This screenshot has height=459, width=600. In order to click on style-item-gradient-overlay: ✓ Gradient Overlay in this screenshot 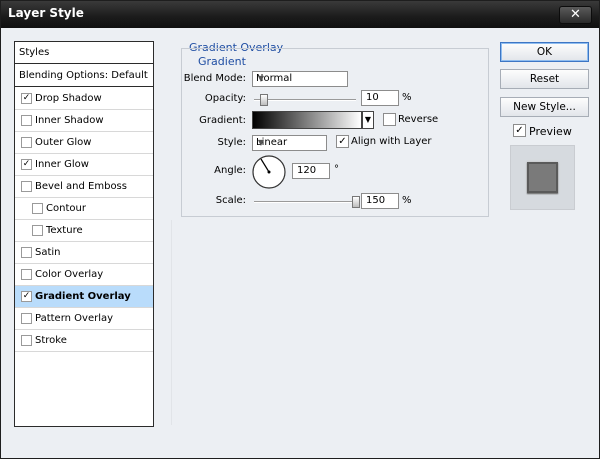, I will do `click(84, 297)`.